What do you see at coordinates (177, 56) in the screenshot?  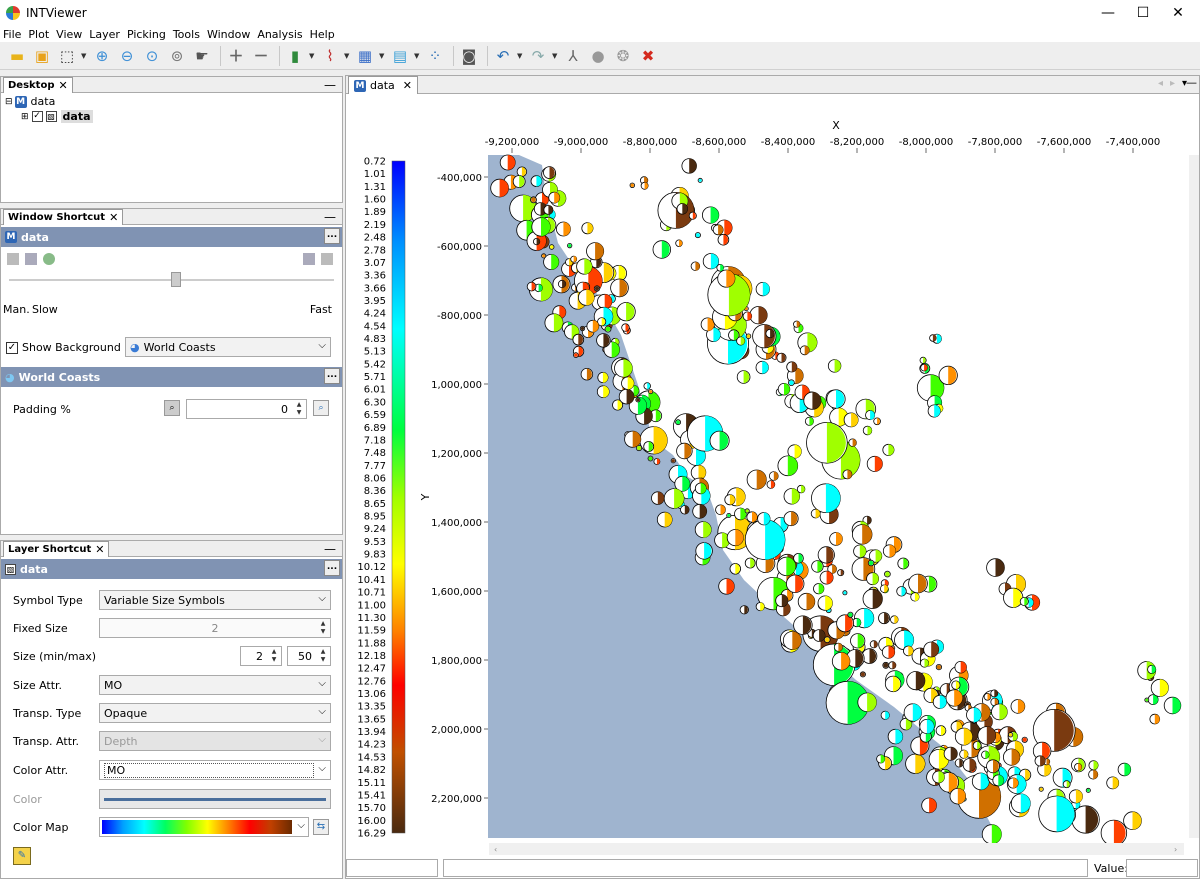 I see `pan-icon: ⊚` at bounding box center [177, 56].